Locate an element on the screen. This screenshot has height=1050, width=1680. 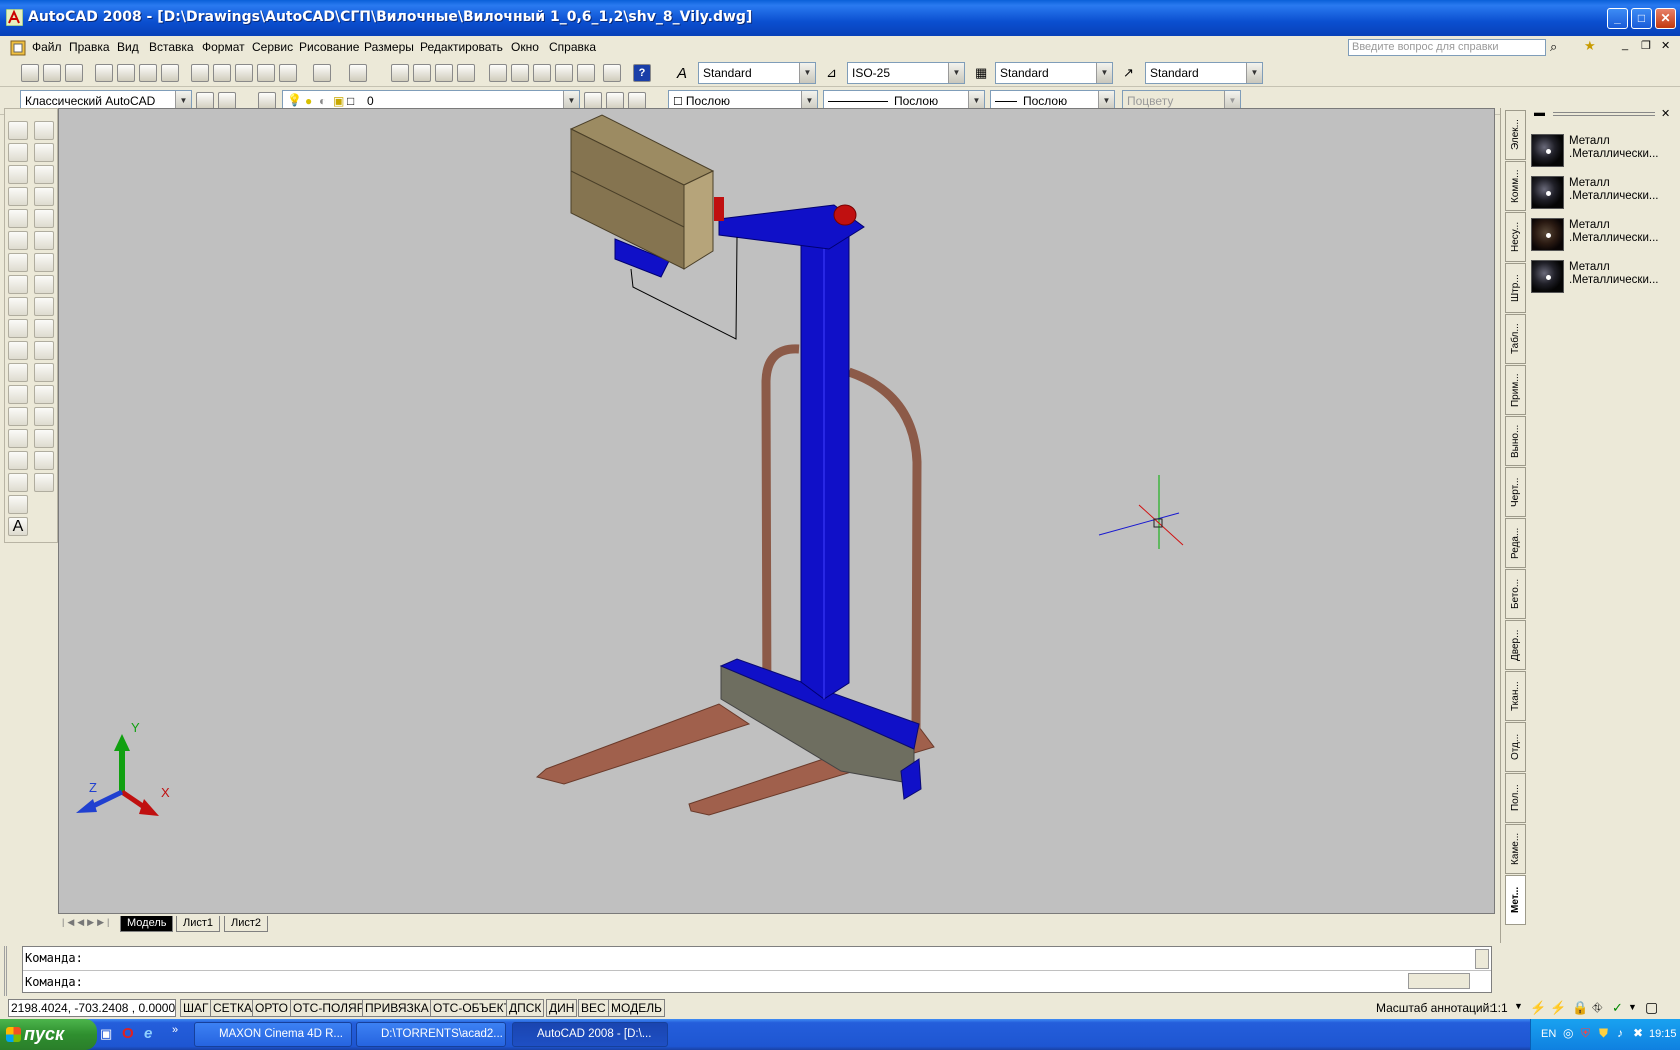
cut-icon is located at coordinates (200, 73).